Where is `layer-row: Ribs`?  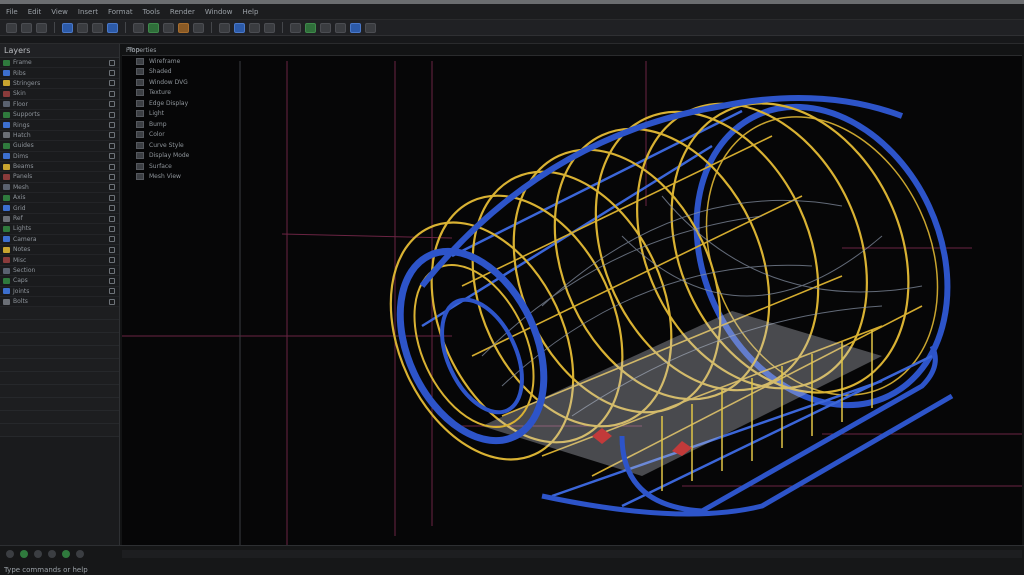 layer-row: Ribs is located at coordinates (59, 73).